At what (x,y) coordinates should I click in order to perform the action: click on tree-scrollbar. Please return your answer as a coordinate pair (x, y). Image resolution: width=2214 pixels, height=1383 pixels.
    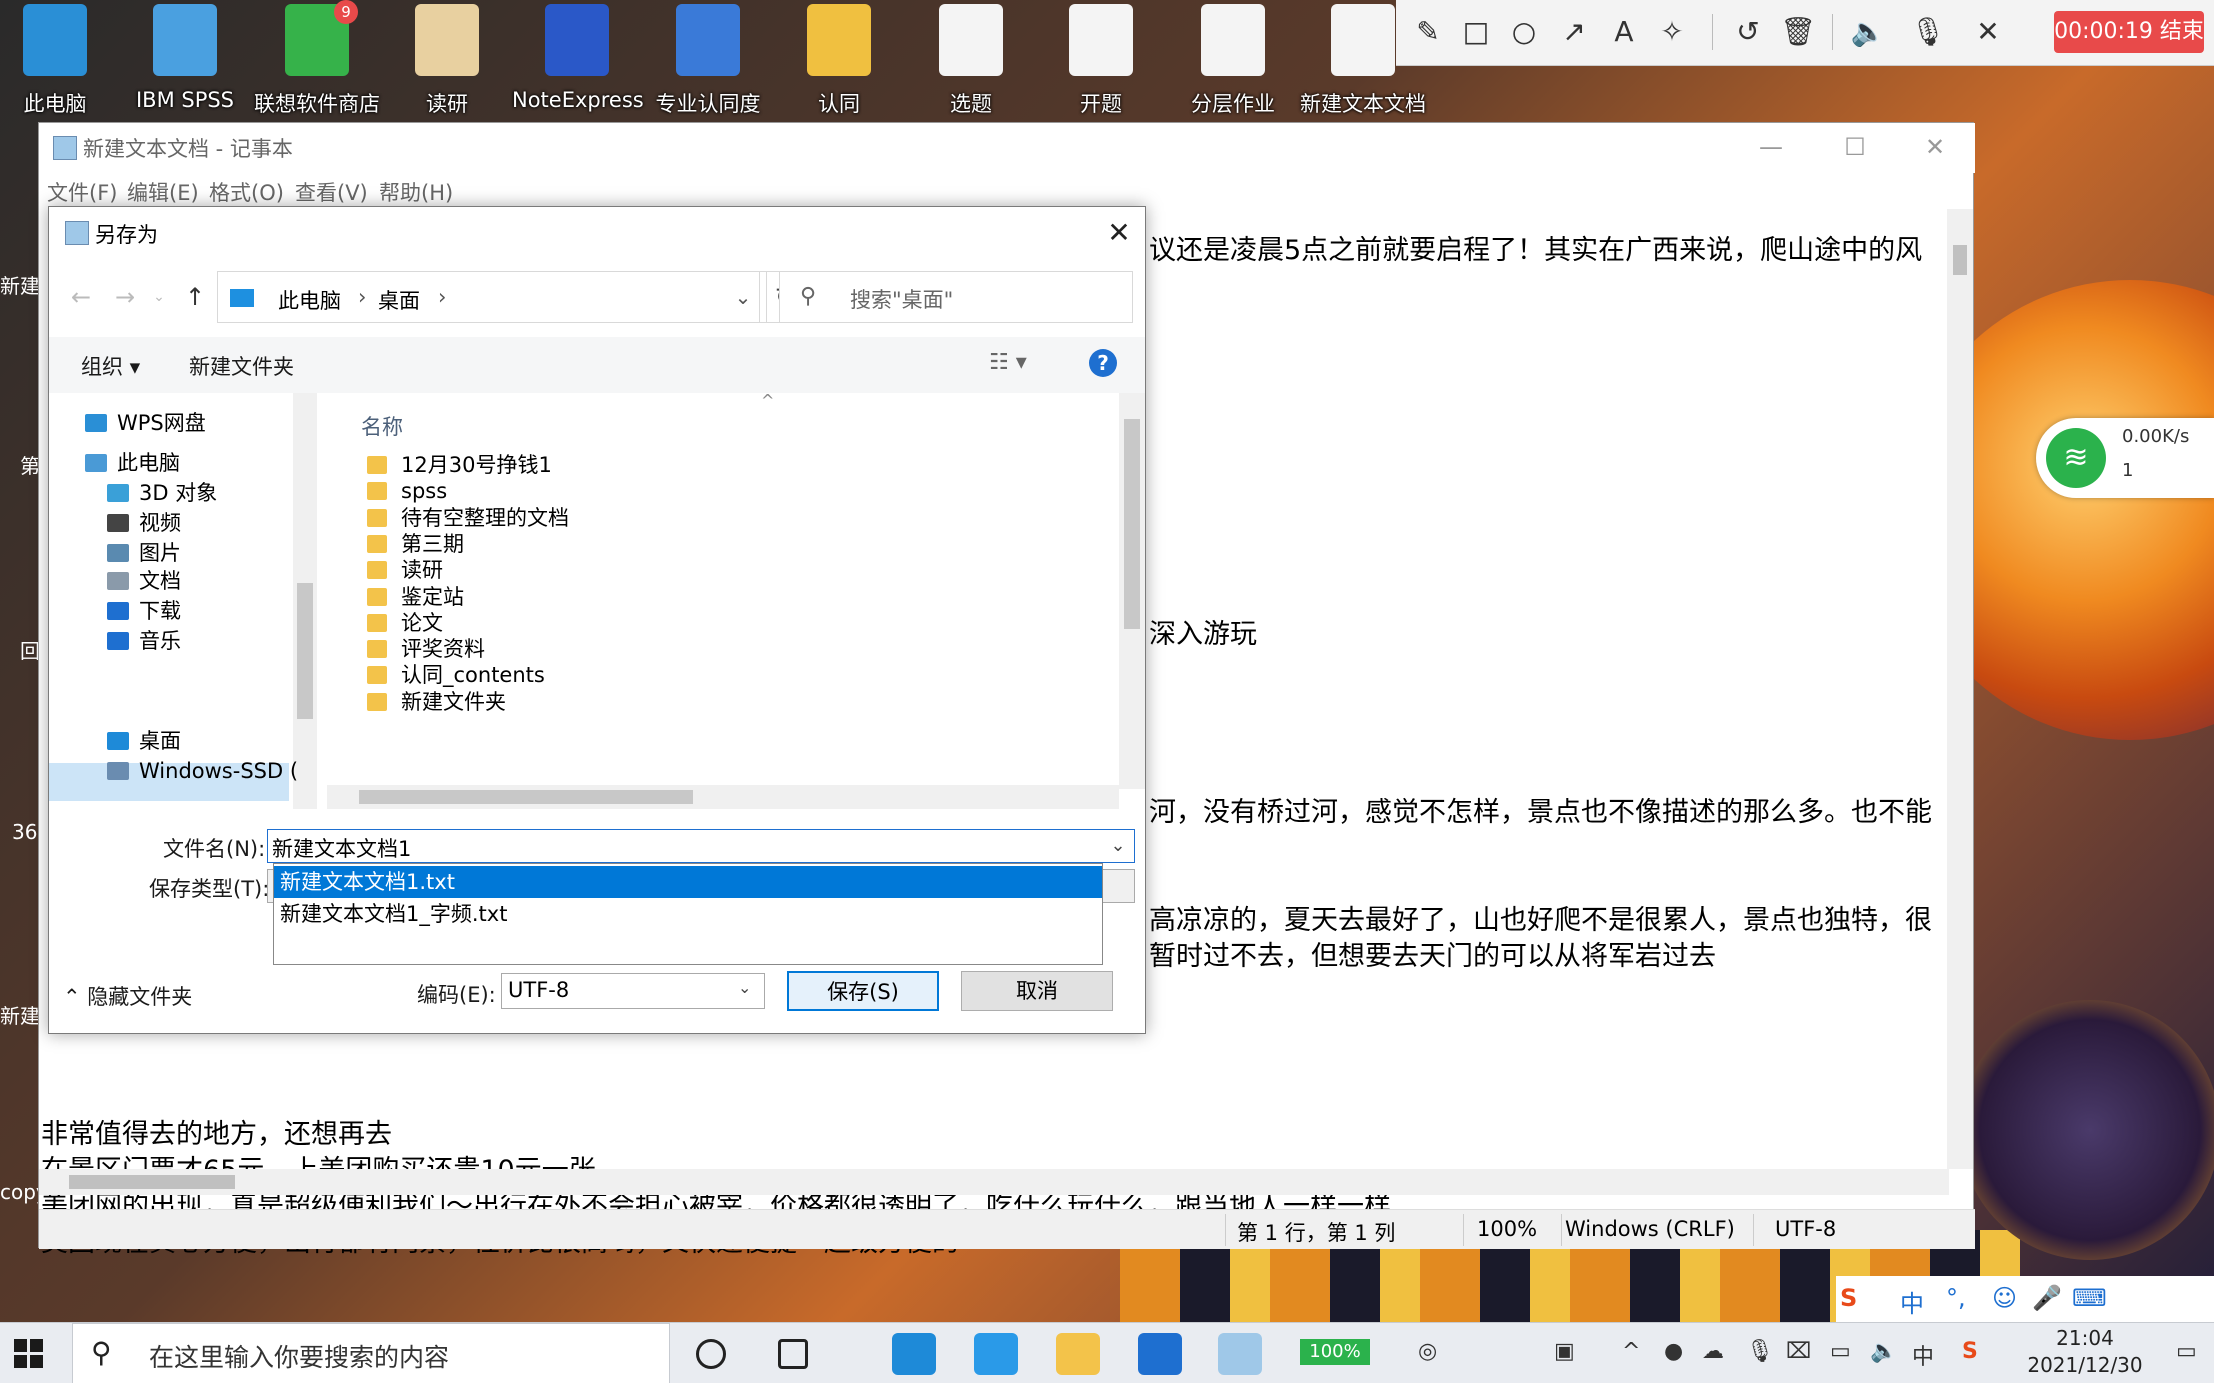
    Looking at the image, I should click on (305, 601).